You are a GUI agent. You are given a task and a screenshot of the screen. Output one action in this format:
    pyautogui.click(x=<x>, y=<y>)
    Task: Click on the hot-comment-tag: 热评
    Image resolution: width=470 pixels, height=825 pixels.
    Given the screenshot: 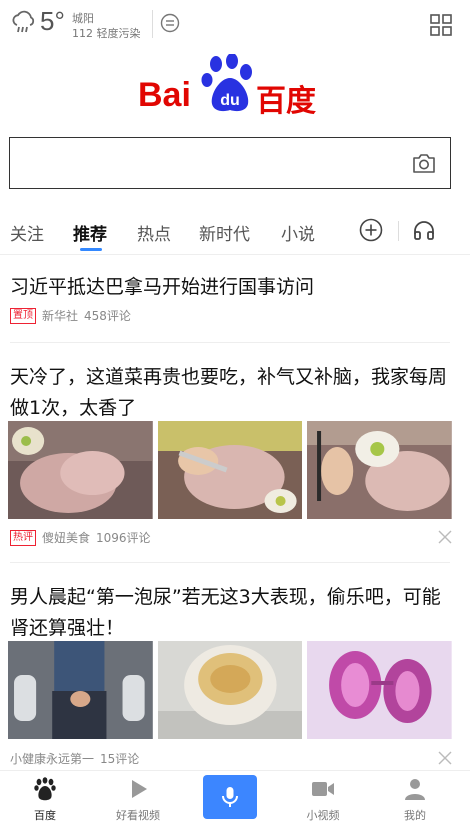 What is the action you would take?
    pyautogui.click(x=23, y=537)
    